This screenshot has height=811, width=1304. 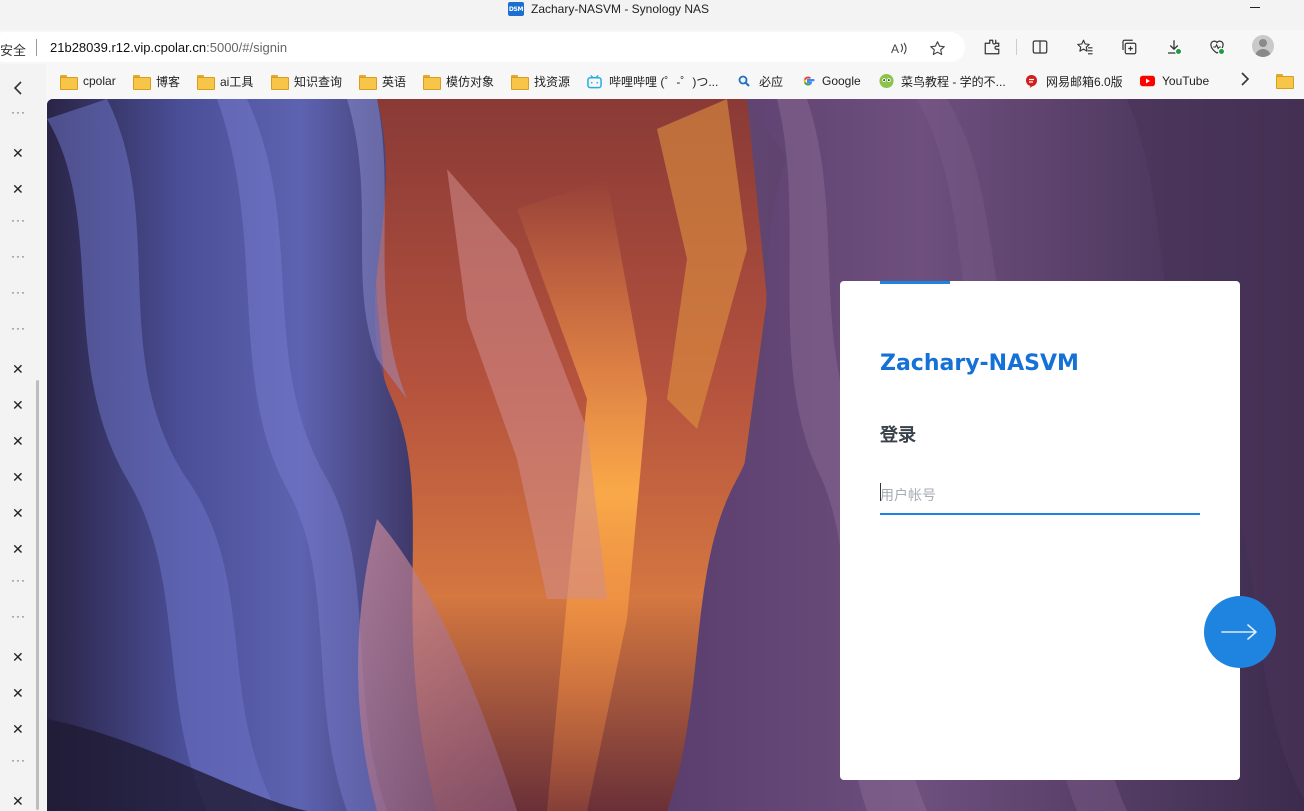 I want to click on window-title: DSM Zachary-NASVM - Synology NAS, so click(x=608, y=9).